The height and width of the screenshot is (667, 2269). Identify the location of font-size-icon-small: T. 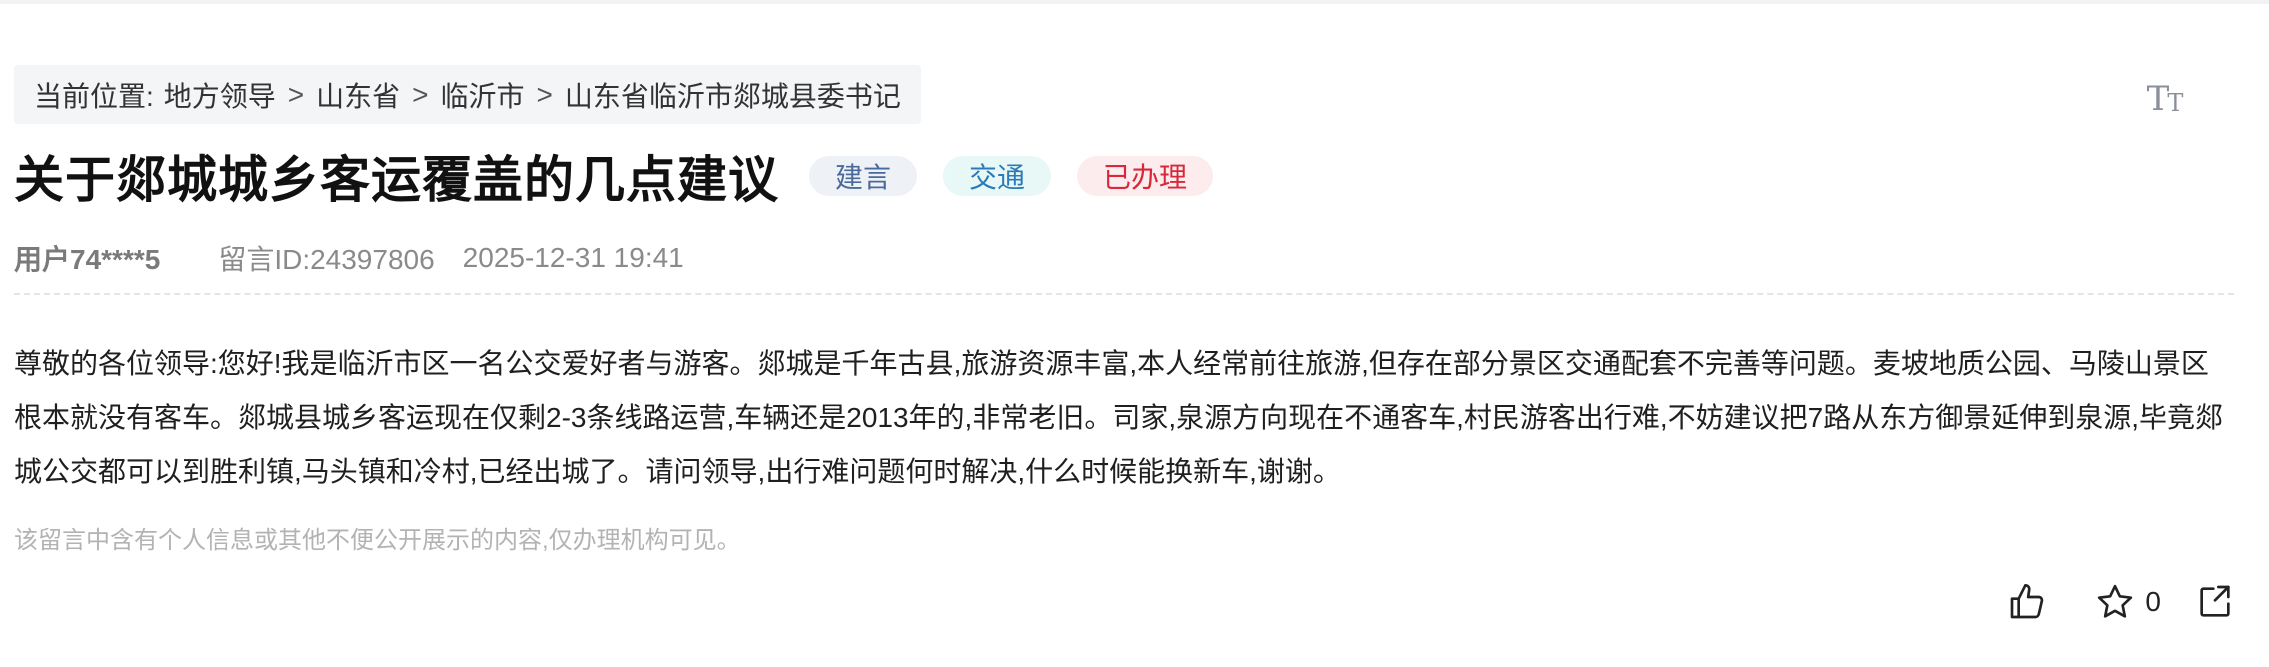
(2175, 103).